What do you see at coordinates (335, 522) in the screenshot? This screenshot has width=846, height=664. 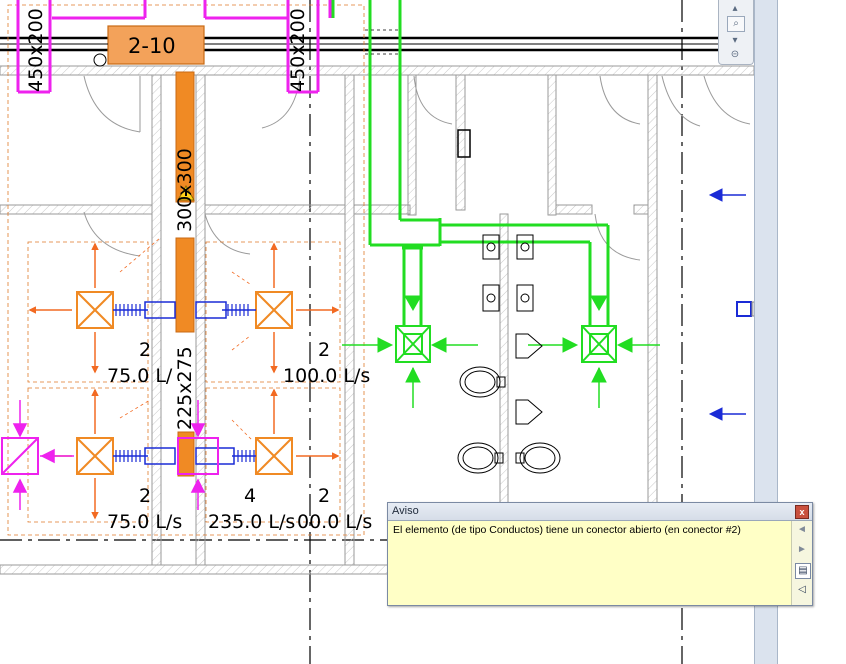 I see `diffuser-flow: 00.0 L/s` at bounding box center [335, 522].